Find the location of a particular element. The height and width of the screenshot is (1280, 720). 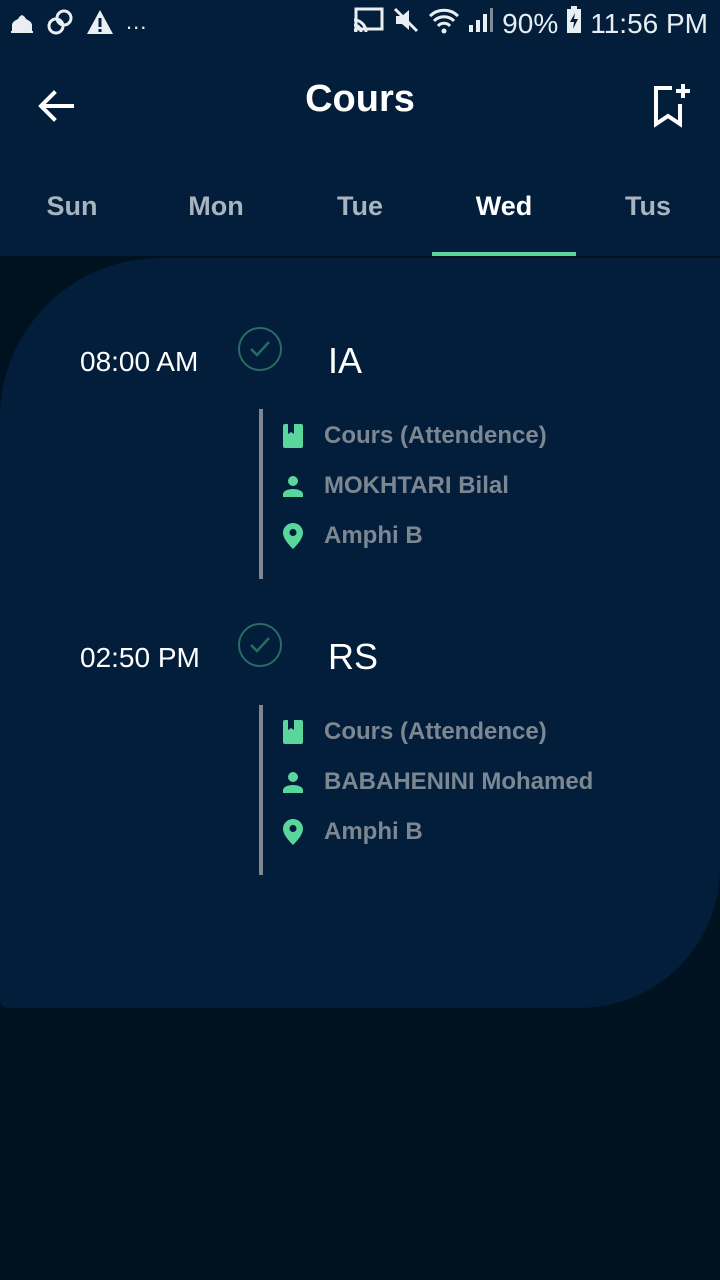

tab-tue: Tue is located at coordinates (360, 208).